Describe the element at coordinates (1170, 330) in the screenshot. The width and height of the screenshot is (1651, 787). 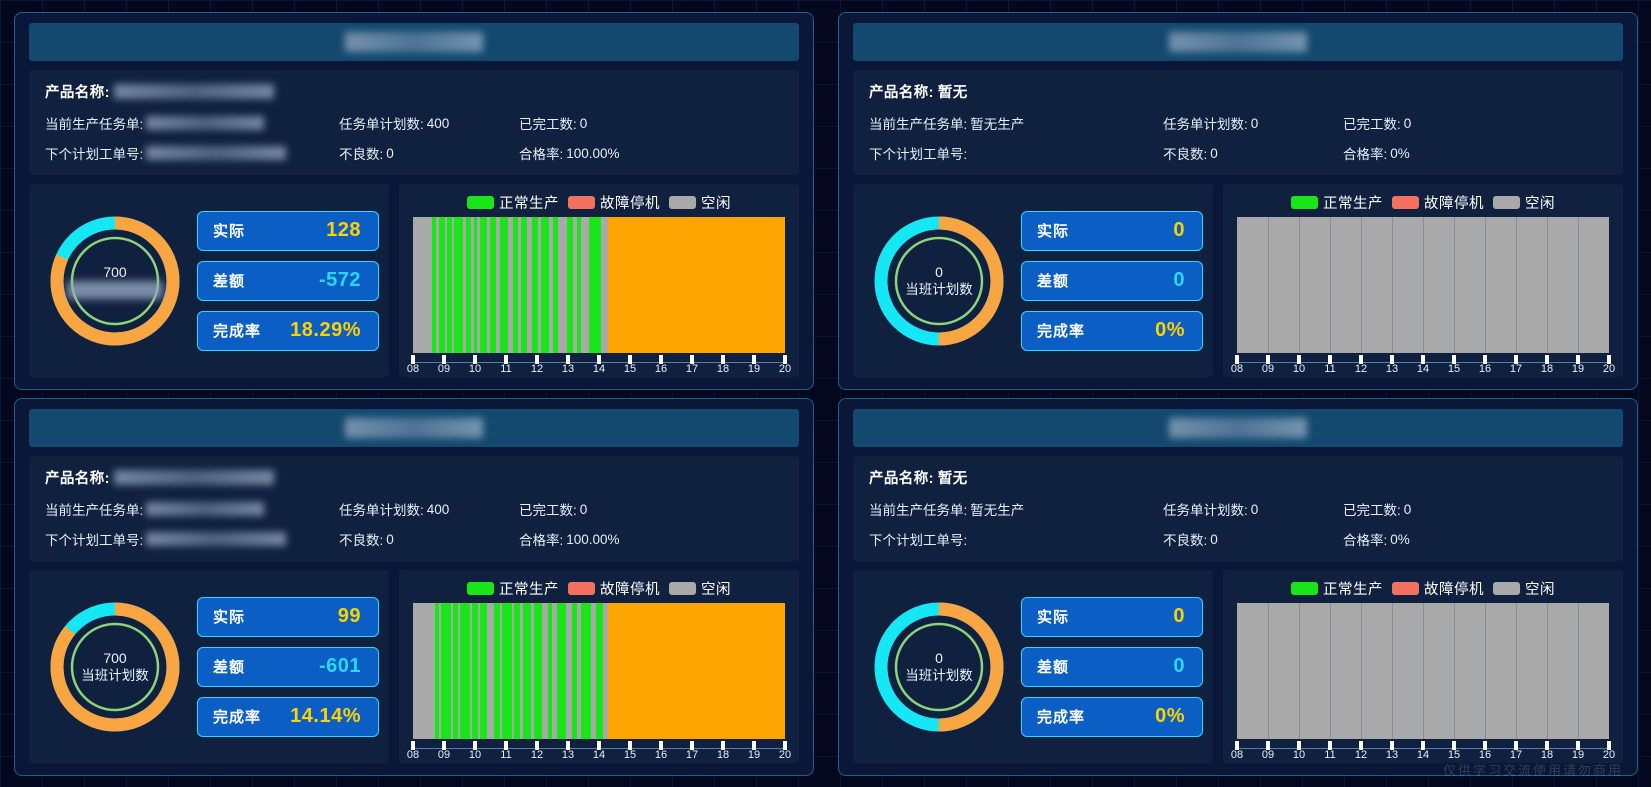
I see `kpi-rate-value: 0%` at that location.